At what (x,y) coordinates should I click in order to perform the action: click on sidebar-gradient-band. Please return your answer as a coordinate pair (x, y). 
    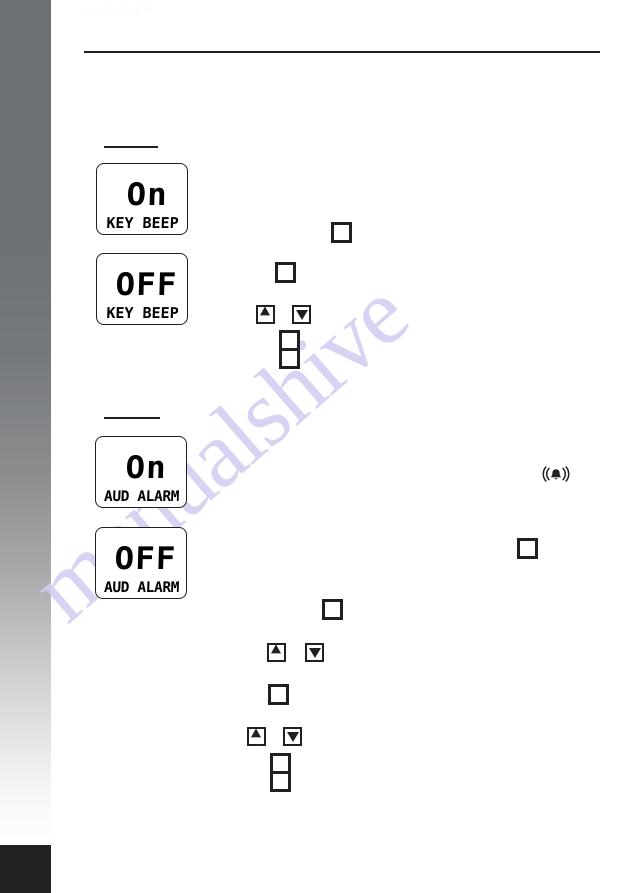
    Looking at the image, I should click on (25, 422).